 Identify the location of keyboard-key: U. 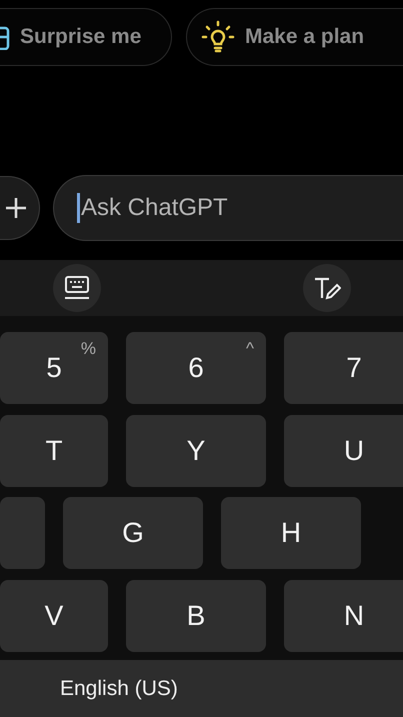
(343, 450).